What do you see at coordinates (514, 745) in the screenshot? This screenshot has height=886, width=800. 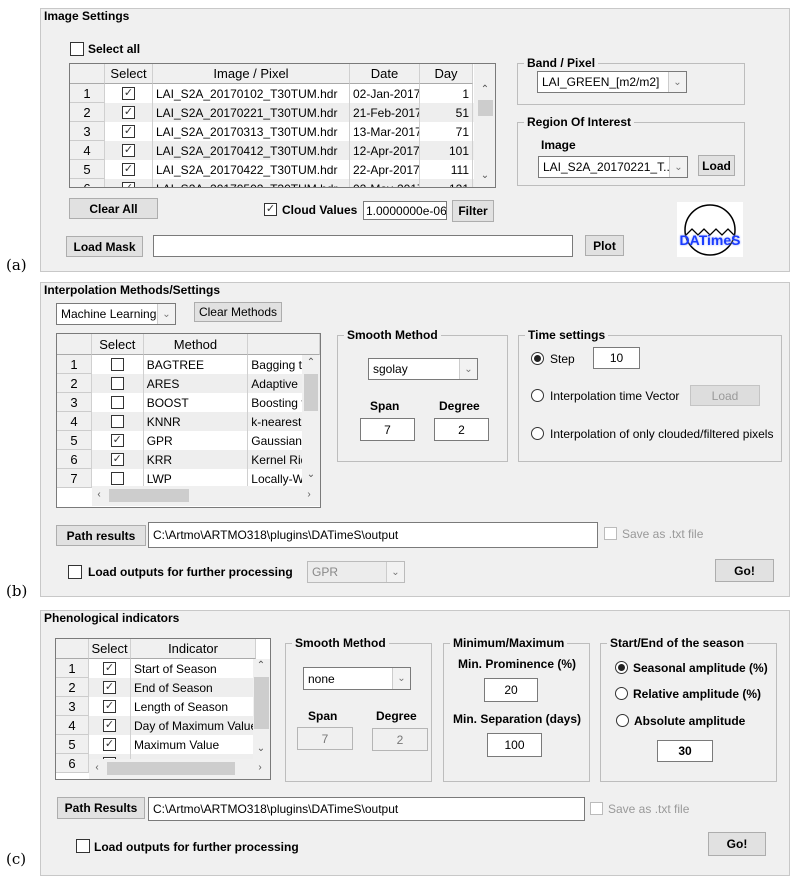 I see `separation-input: 100` at bounding box center [514, 745].